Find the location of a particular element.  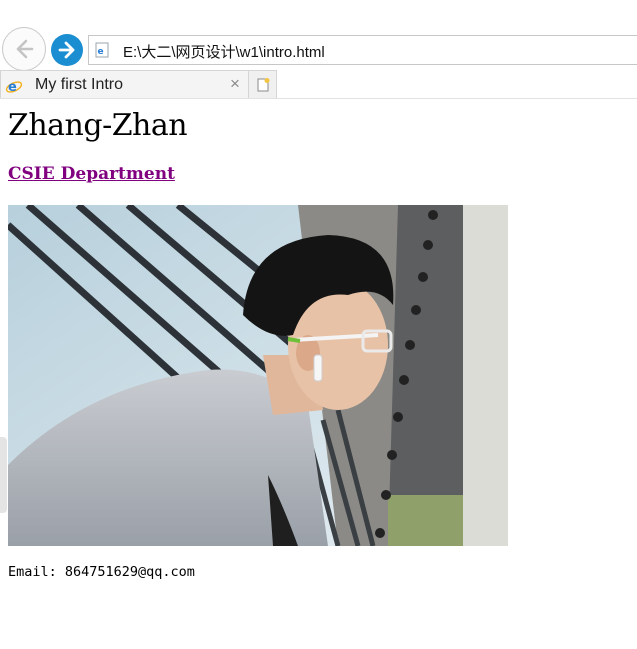

browser-toolbar: e E:\大二\网页设计\w1\intro.html is located at coordinates (318, 48).